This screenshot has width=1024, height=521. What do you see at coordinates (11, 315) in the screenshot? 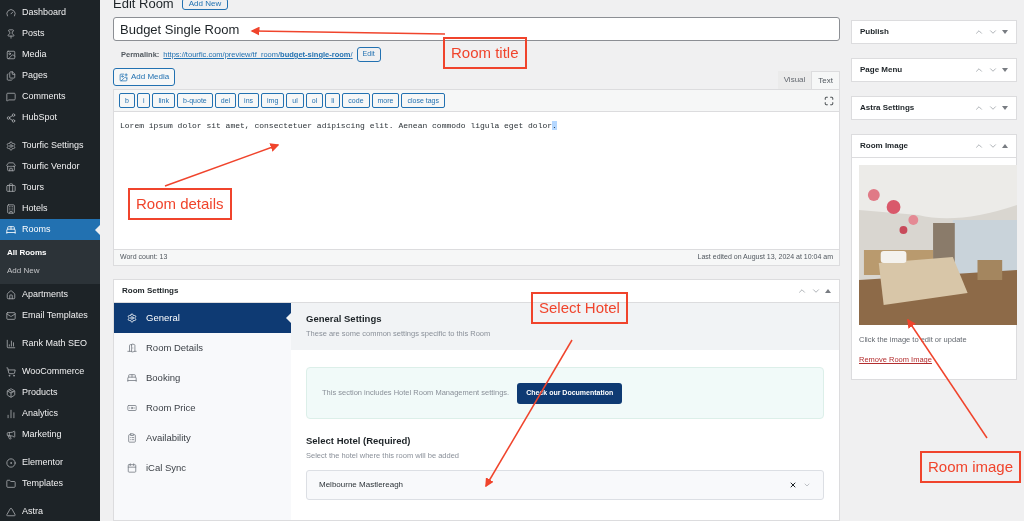
I see `mail-icon` at bounding box center [11, 315].